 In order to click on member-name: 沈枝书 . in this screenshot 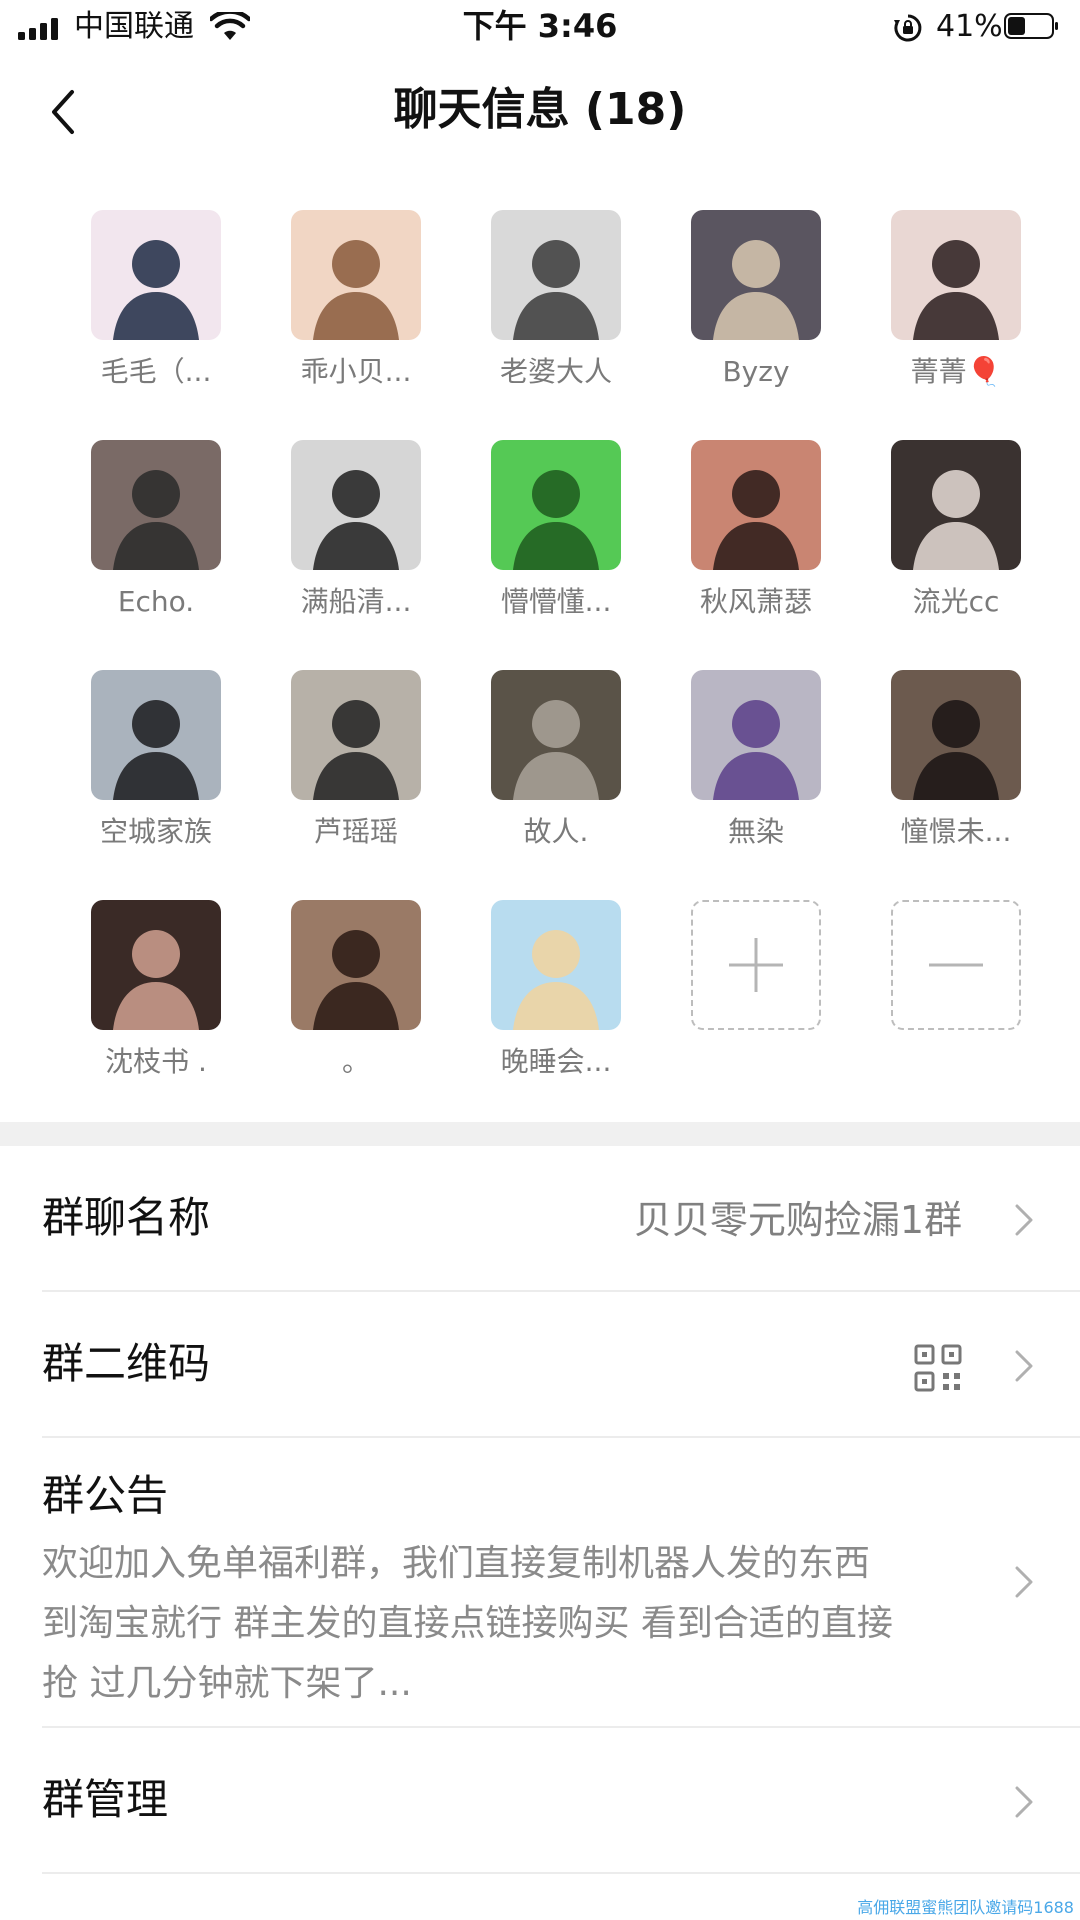, I will do `click(156, 1061)`.